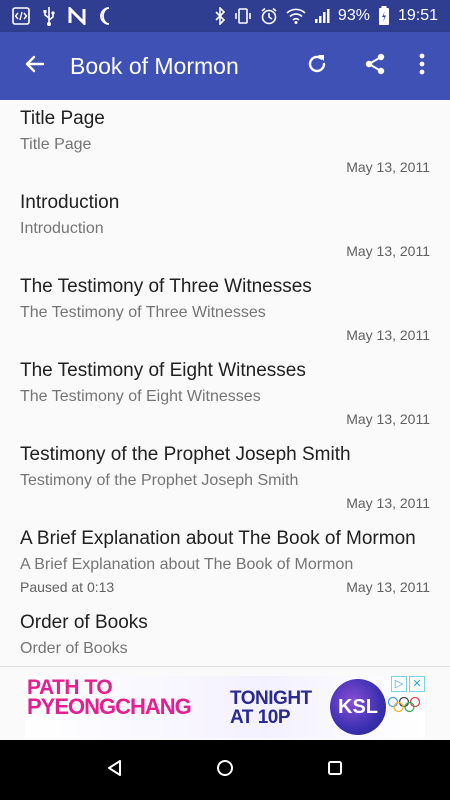 The width and height of the screenshot is (450, 800). Describe the element at coordinates (21, 16) in the screenshot. I see `code-icon` at that location.